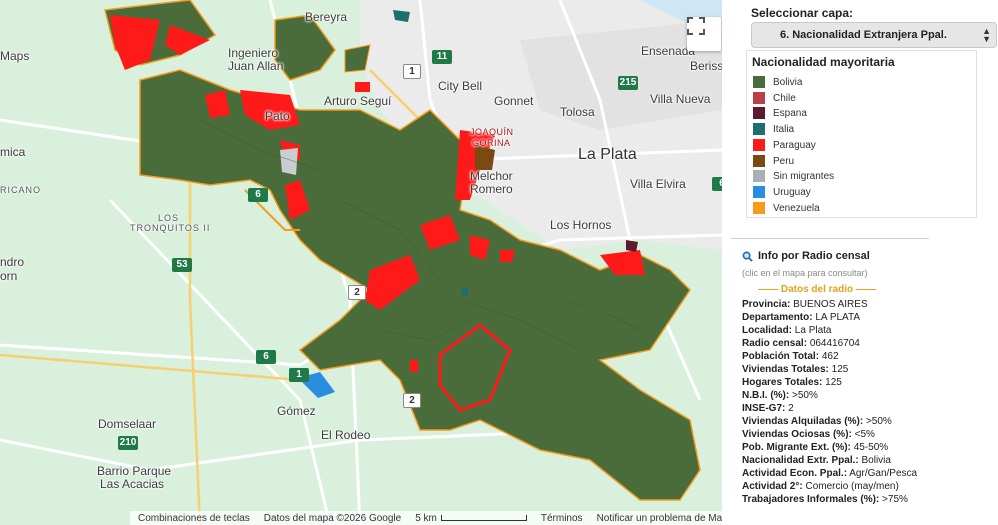 The width and height of the screenshot is (998, 525). Describe the element at coordinates (871, 447) in the screenshot. I see `info-value: 45-50%` at that location.